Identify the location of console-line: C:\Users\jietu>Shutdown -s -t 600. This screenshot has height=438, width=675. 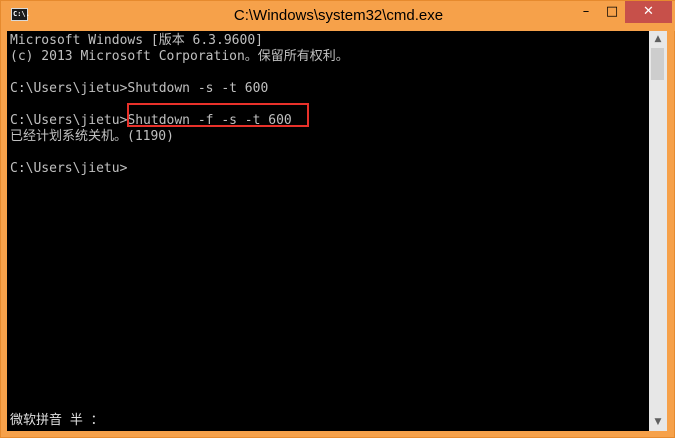
(139, 88).